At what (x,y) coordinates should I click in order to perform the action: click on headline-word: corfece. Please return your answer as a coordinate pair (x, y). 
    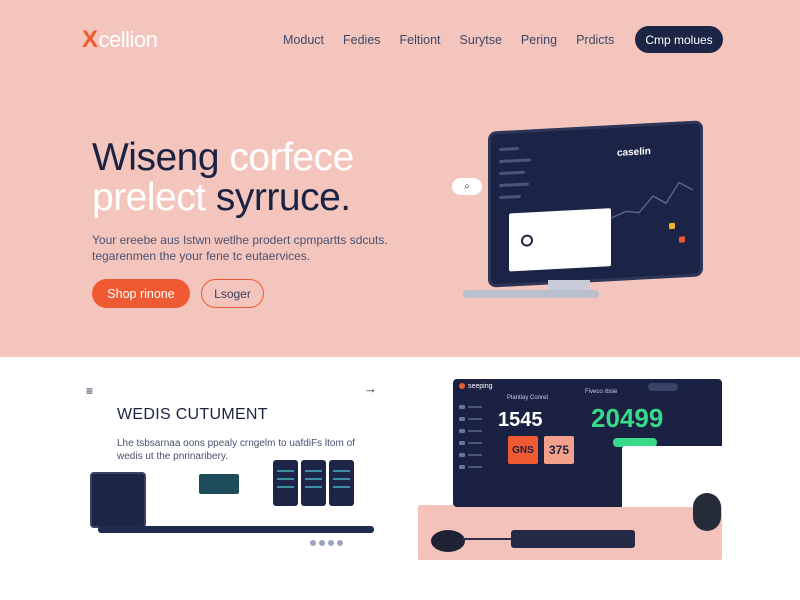
    Looking at the image, I should click on (291, 157).